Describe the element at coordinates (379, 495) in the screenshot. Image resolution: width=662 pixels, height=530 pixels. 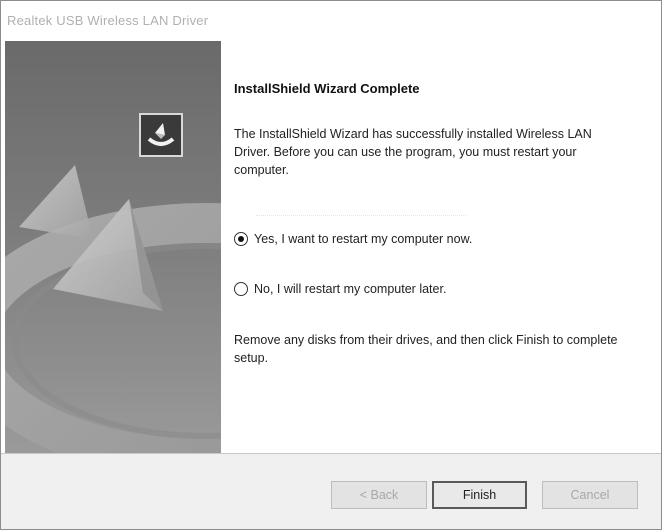
I see `back-button: < Back` at that location.